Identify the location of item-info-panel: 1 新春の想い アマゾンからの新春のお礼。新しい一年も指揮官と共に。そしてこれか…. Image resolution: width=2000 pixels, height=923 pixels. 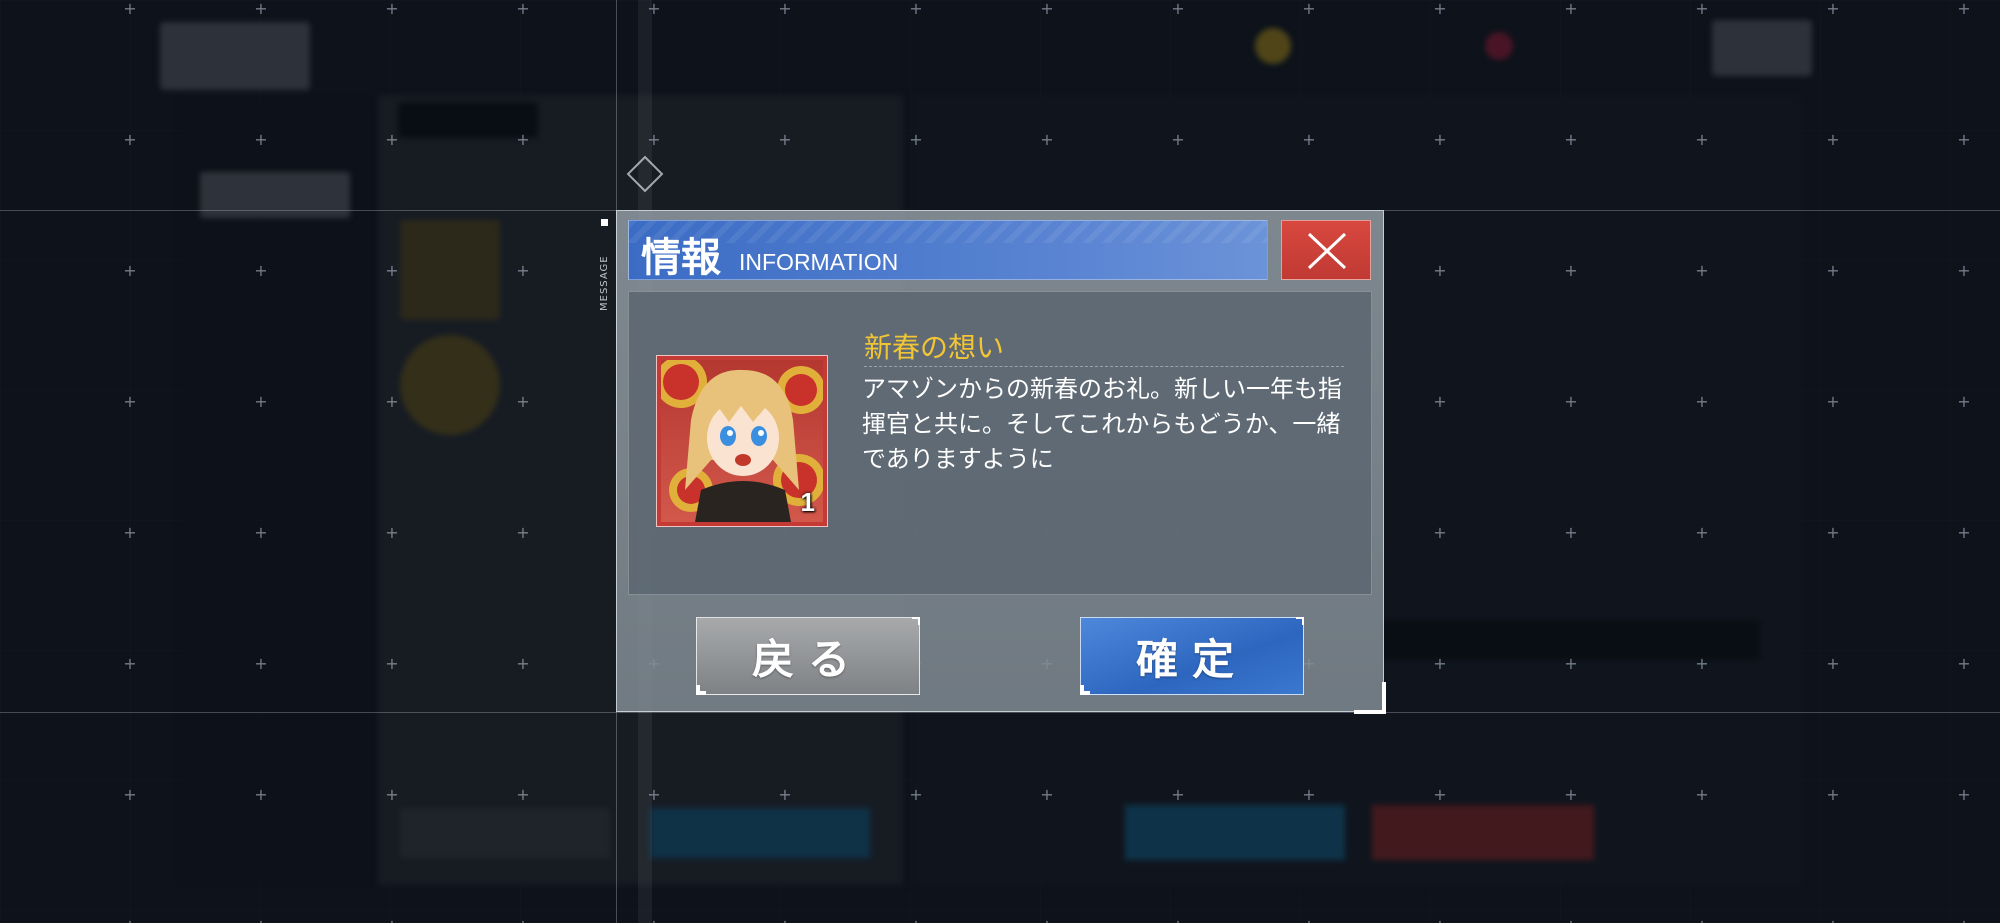
(1000, 443).